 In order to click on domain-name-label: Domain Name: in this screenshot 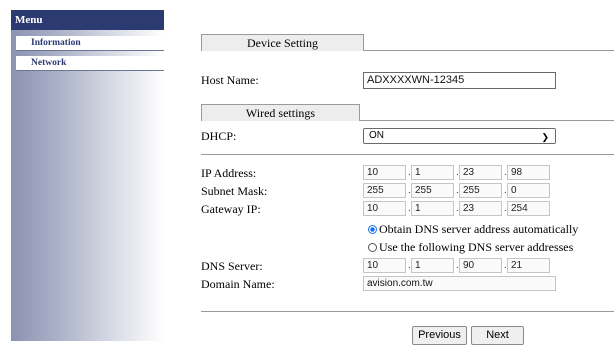, I will do `click(238, 284)`.